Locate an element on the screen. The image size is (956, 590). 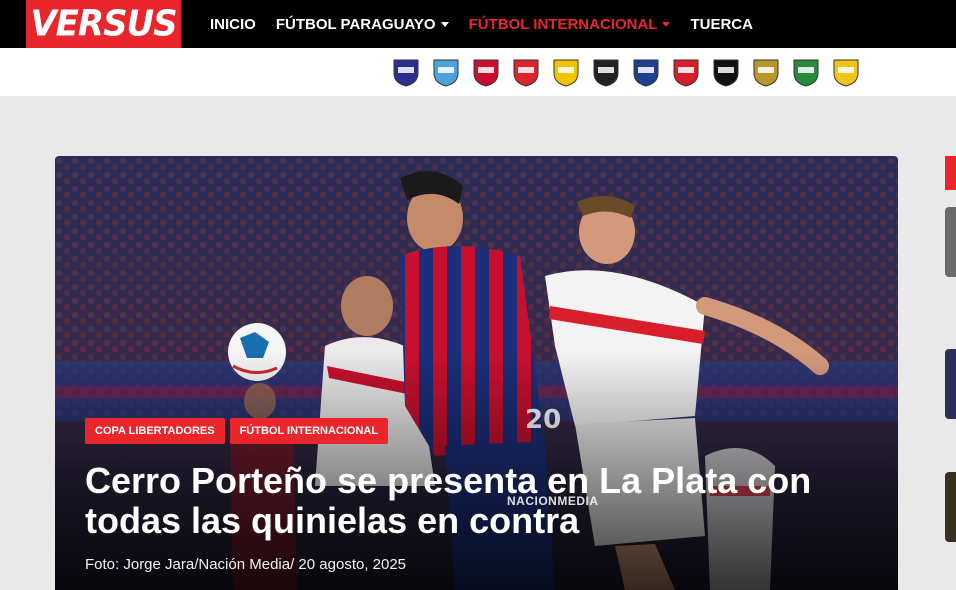
article-tags: COPA LIBERTADORES FÚTBOL INTERNACIONAL is located at coordinates (239, 431).